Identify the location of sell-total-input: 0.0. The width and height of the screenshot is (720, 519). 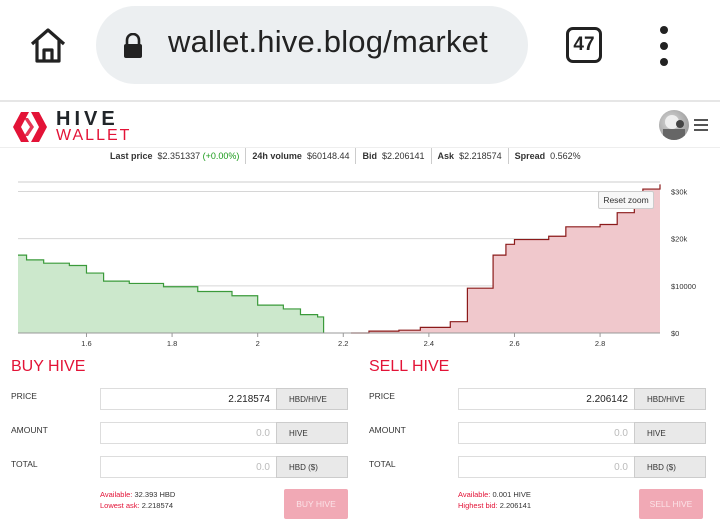
(546, 467).